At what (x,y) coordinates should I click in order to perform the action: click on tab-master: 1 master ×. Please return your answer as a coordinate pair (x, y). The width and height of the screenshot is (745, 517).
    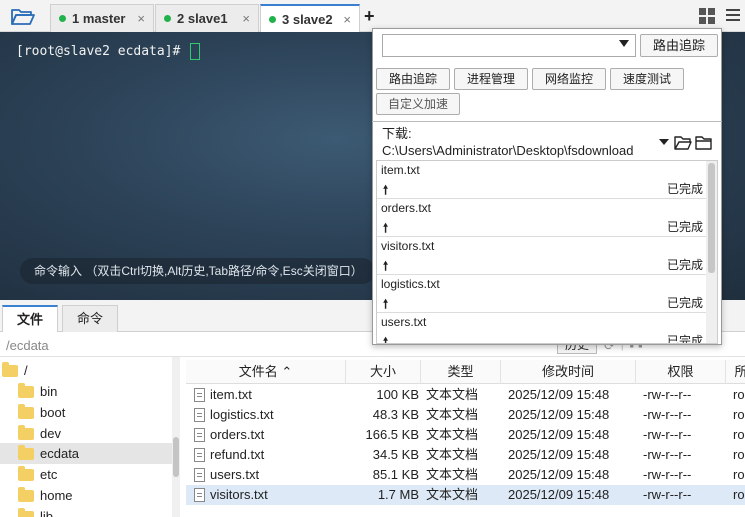
    Looking at the image, I should click on (102, 18).